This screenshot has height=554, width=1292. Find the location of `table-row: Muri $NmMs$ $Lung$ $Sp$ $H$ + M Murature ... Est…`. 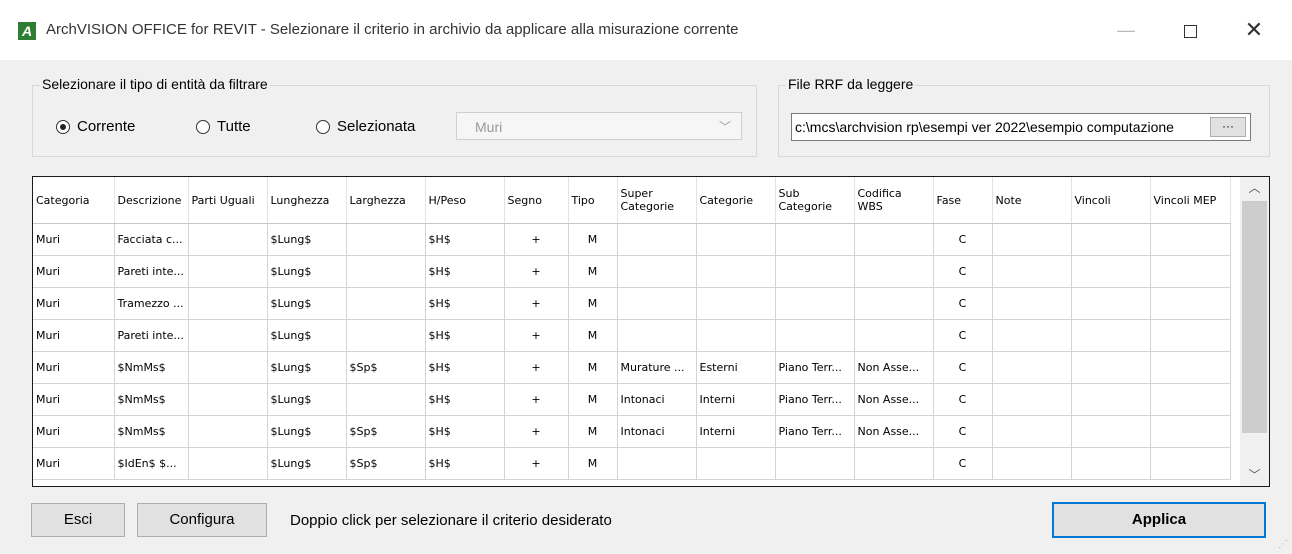

table-row: Muri $NmMs$ $Lung$ $Sp$ $H$ + M Murature ... Est… is located at coordinates (632, 367).